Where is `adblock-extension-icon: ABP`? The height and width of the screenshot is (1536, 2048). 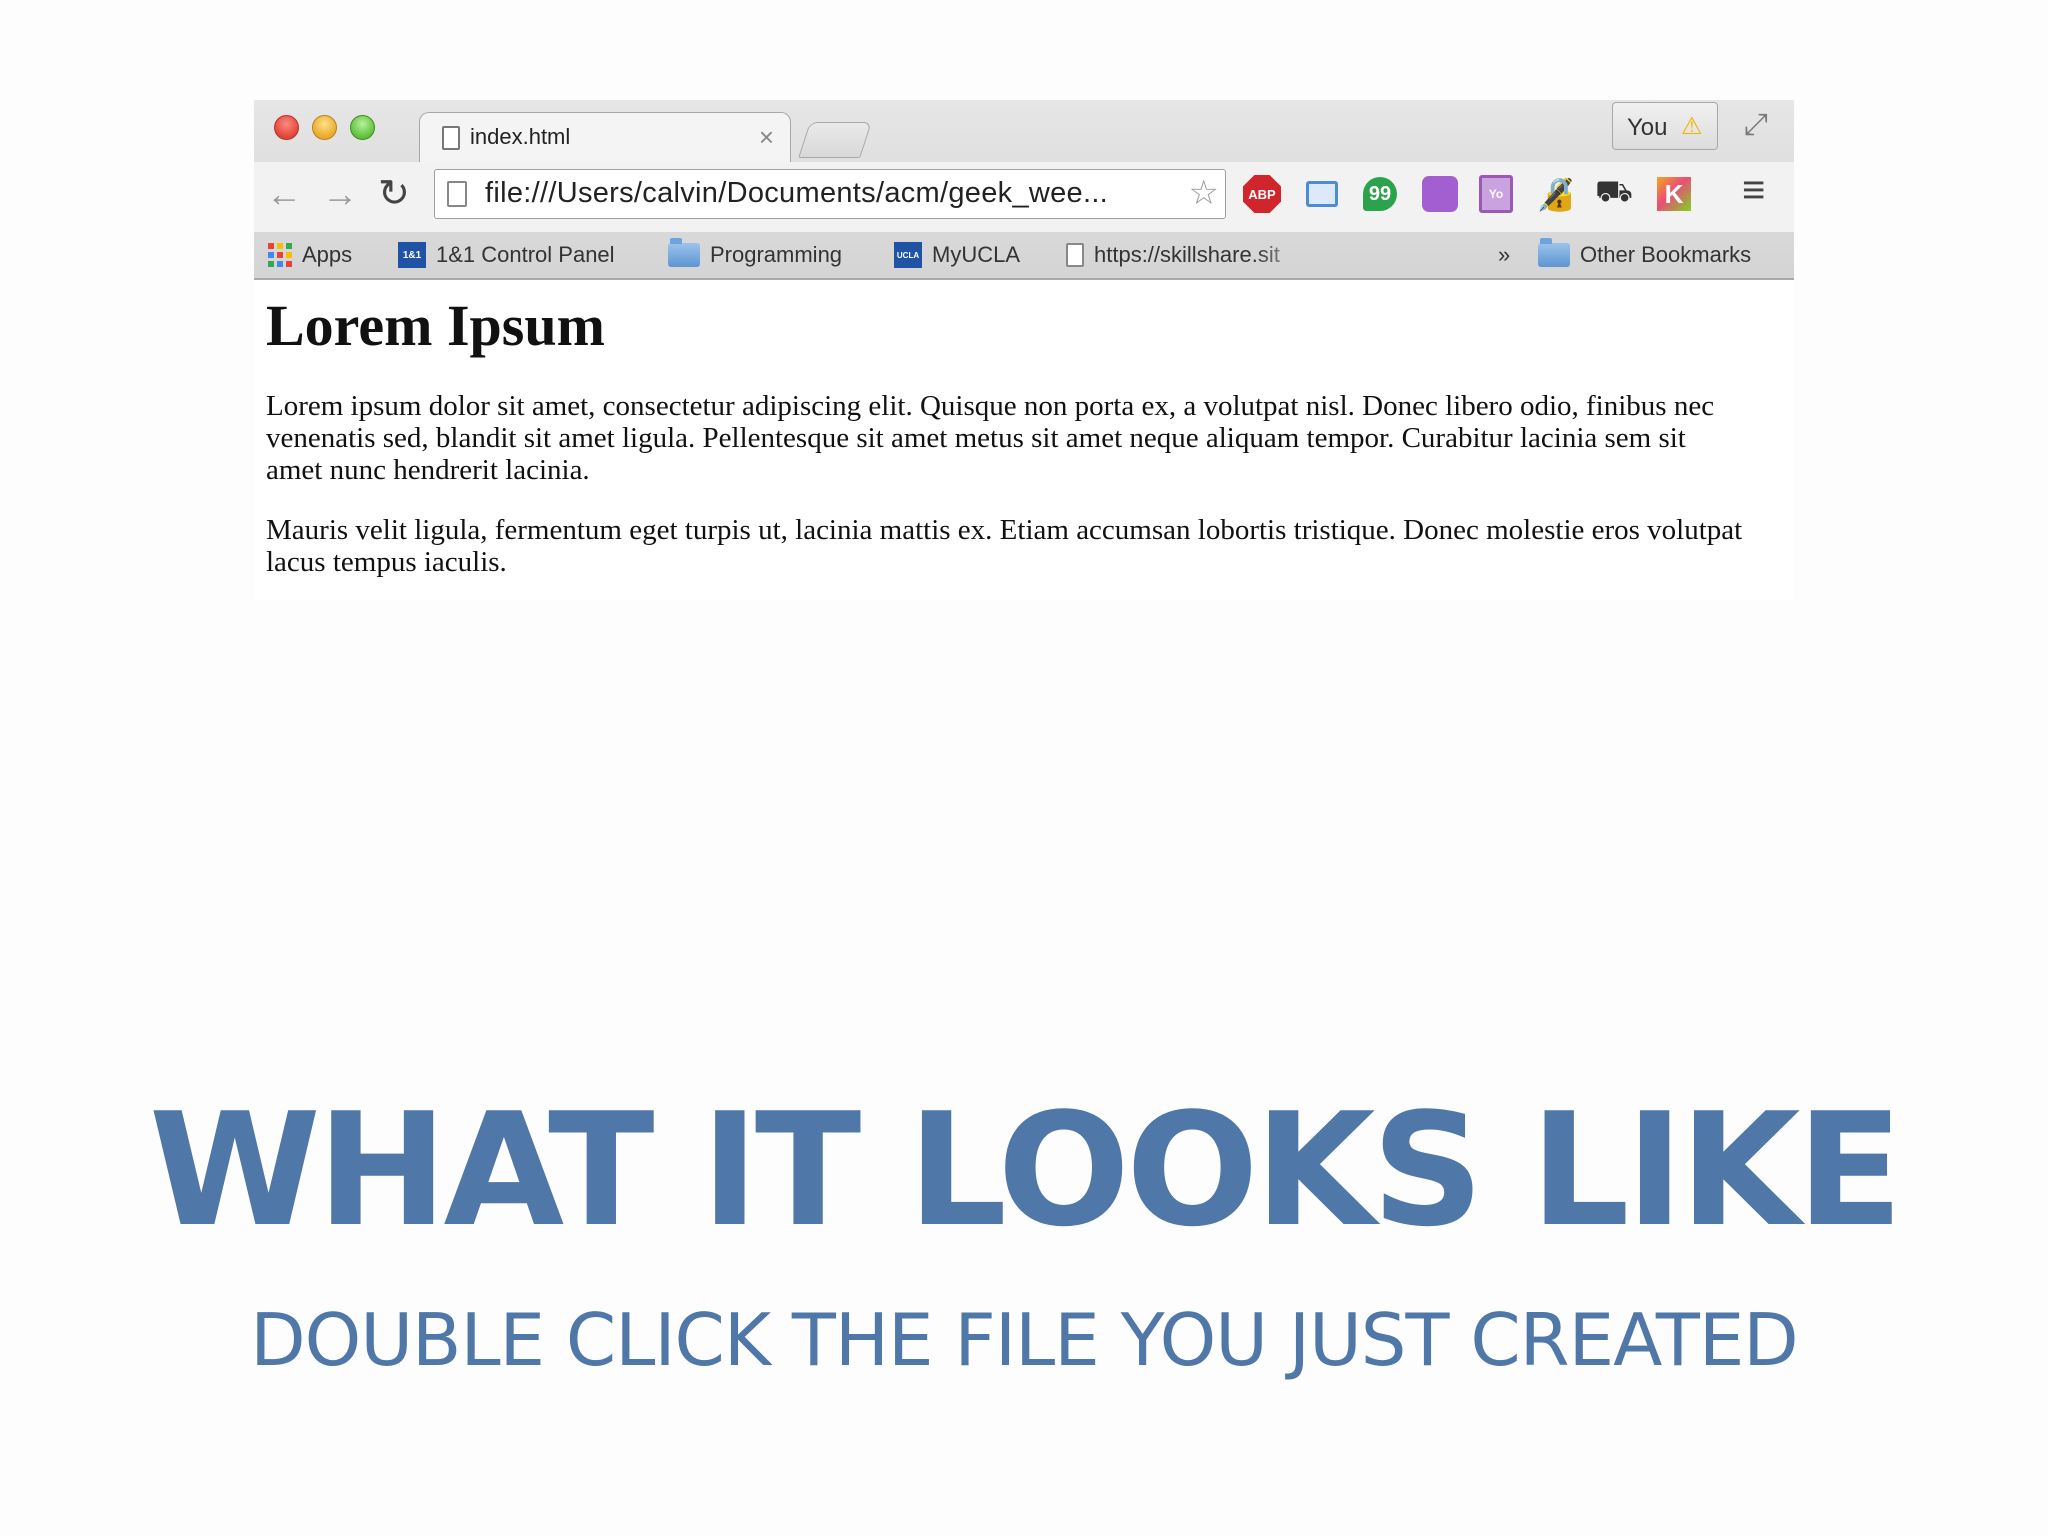 adblock-extension-icon: ABP is located at coordinates (1262, 194).